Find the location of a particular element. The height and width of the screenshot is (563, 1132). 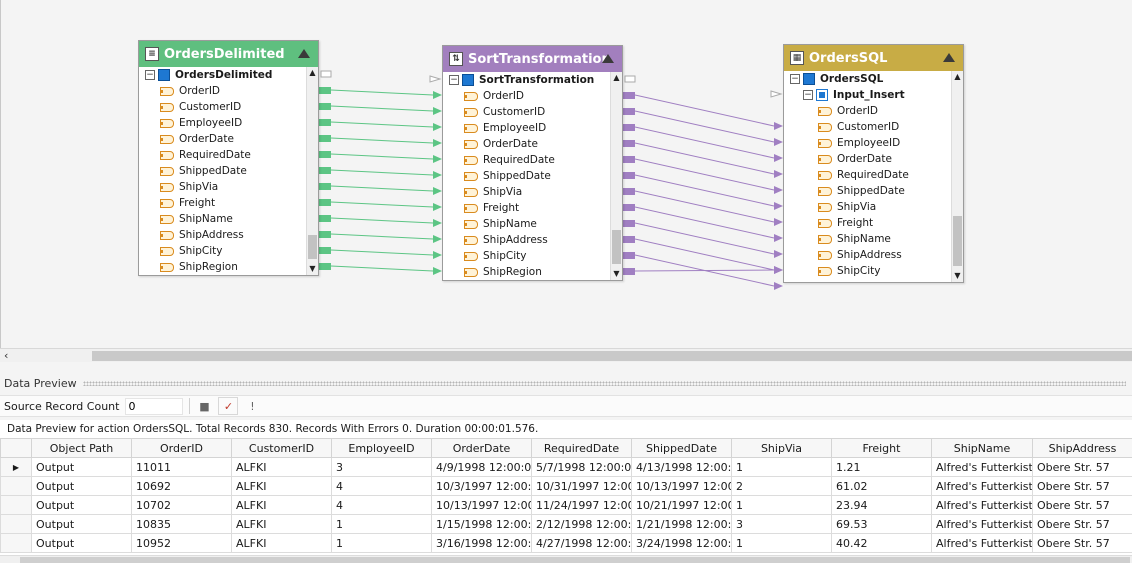

source-record-count-input is located at coordinates (154, 406).